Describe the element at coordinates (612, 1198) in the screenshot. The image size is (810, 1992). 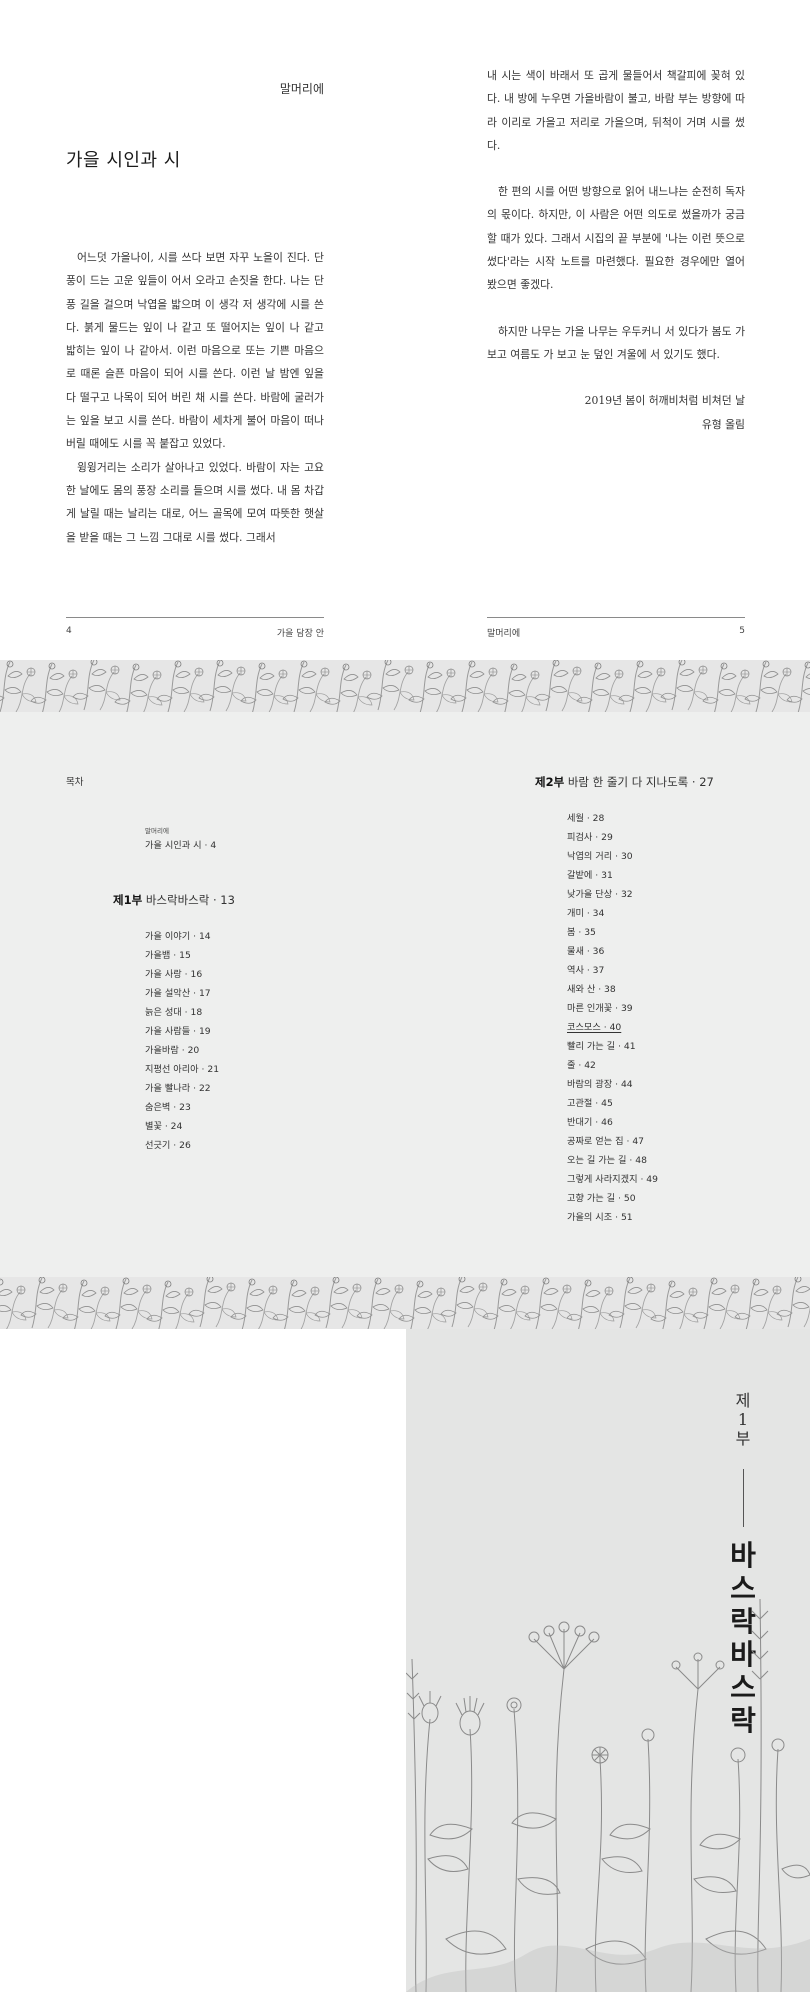
I see `toc-item: 고향 가는 길 · 50` at that location.